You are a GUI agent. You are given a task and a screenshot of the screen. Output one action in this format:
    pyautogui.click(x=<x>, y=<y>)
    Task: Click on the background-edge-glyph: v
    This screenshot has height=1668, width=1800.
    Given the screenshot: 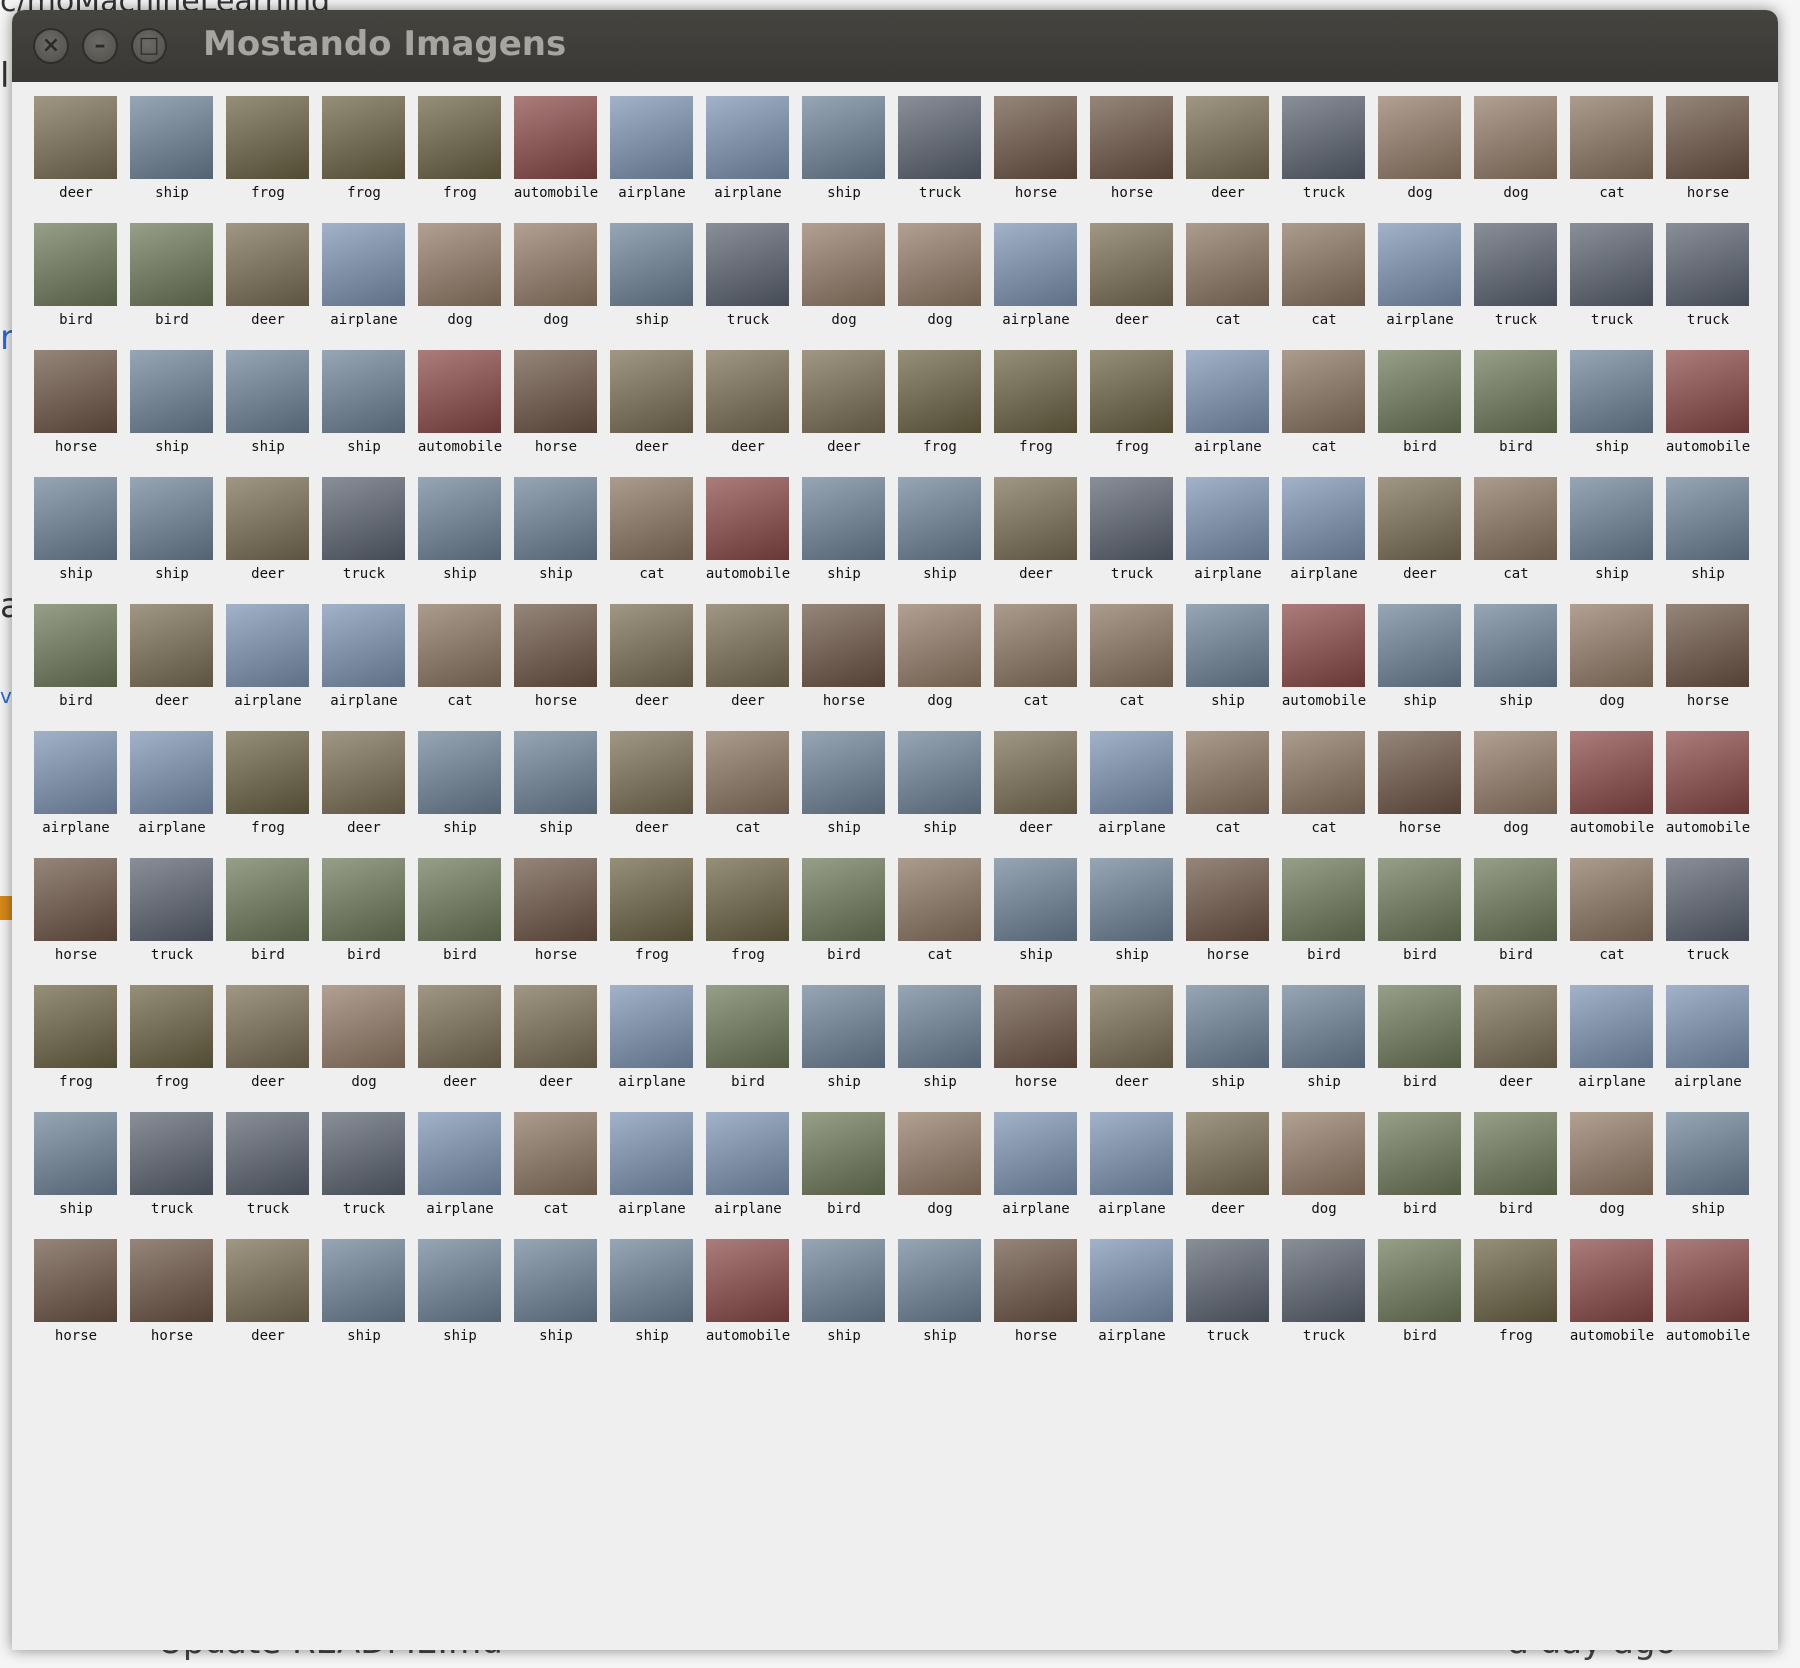 What is the action you would take?
    pyautogui.click(x=6, y=696)
    